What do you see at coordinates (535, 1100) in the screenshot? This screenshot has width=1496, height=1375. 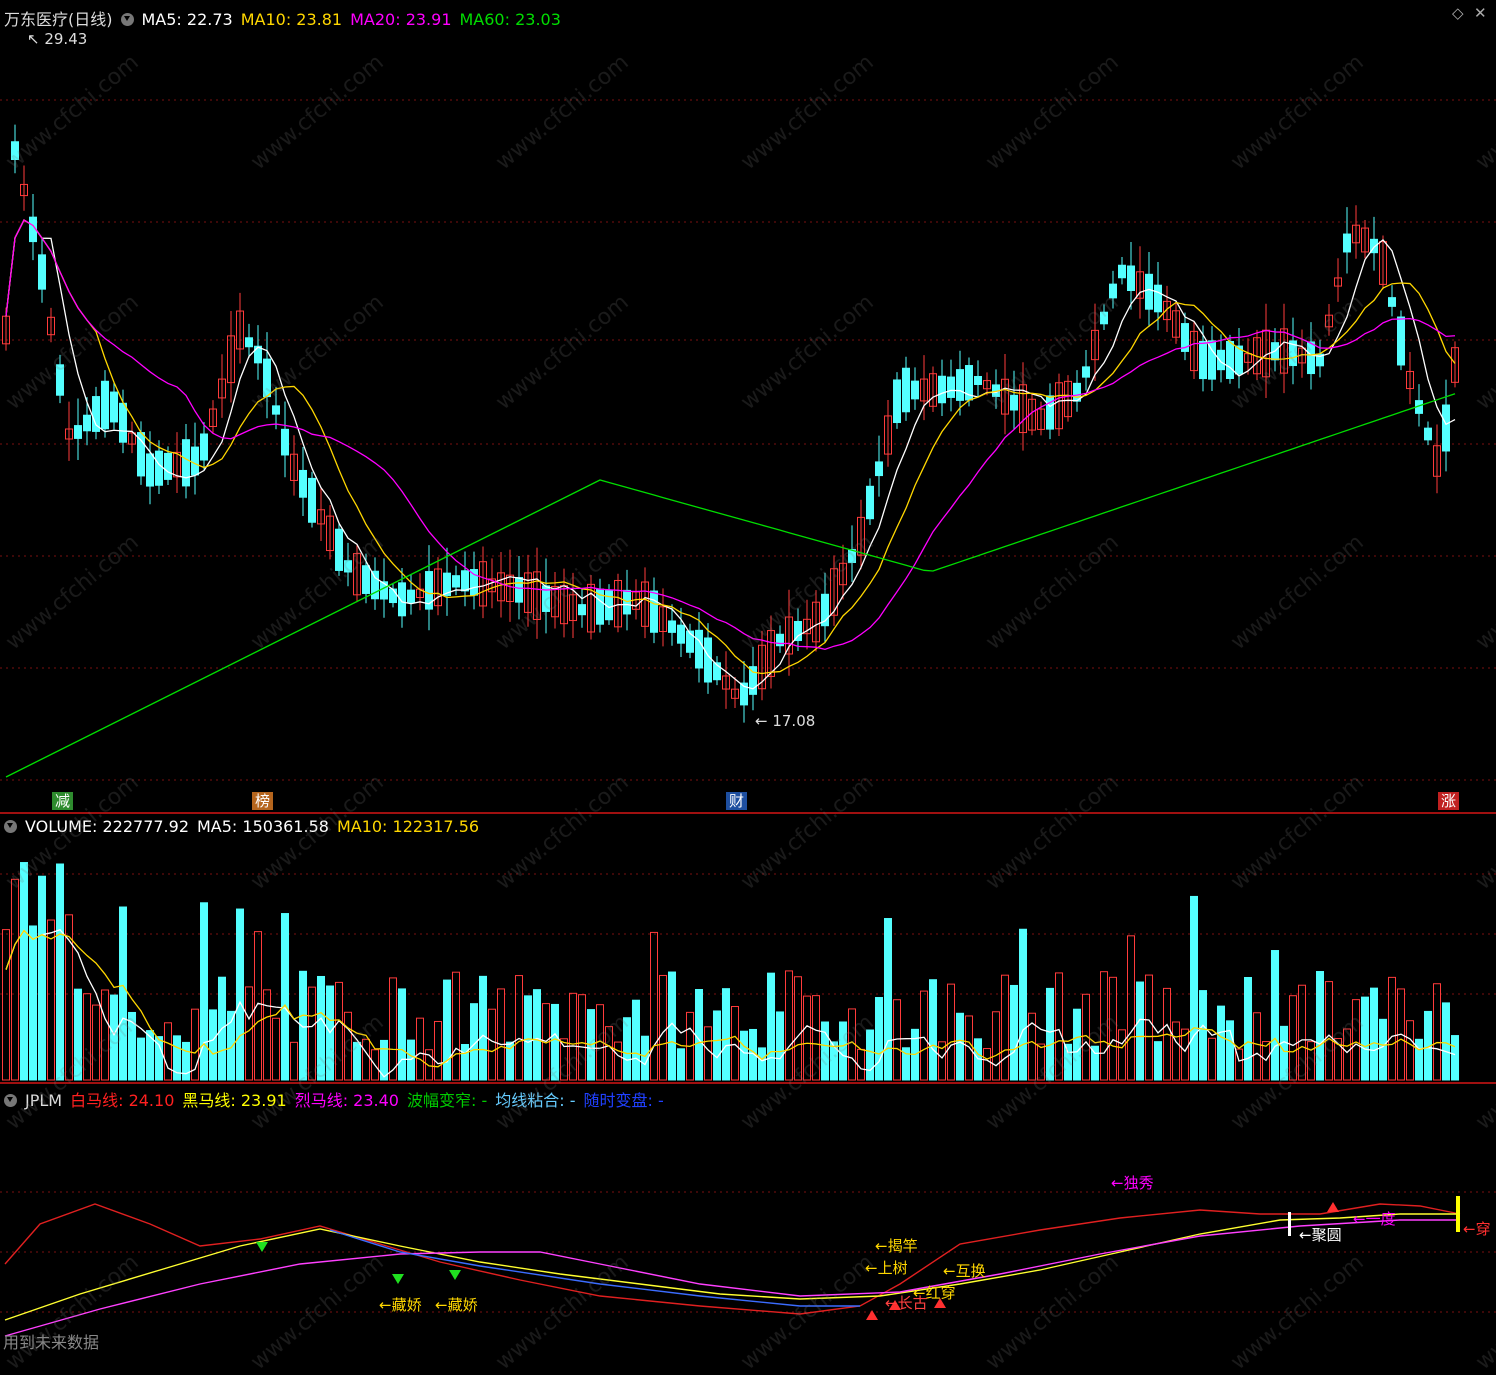 I see `converge-label: 均线粘合: -` at bounding box center [535, 1100].